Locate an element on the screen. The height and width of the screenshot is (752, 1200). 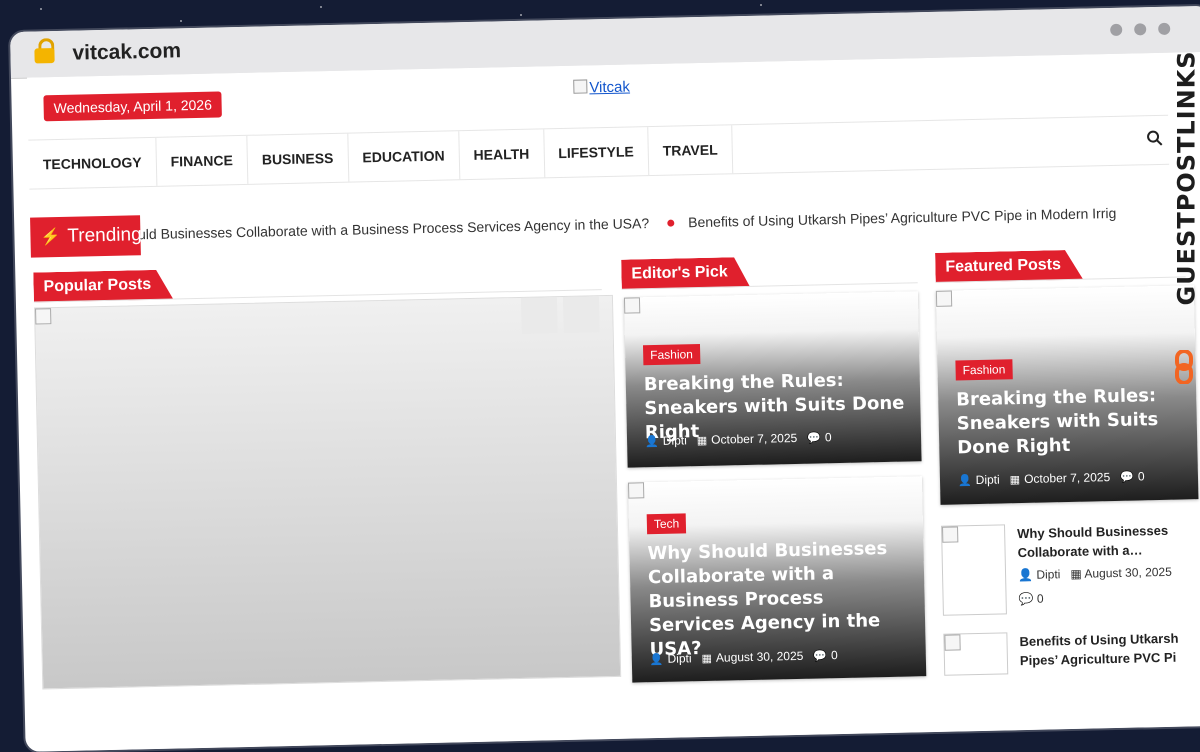
post-meta: 👤 Dipti ▦ August 30, 2025 💬 0 is located at coordinates (744, 657).